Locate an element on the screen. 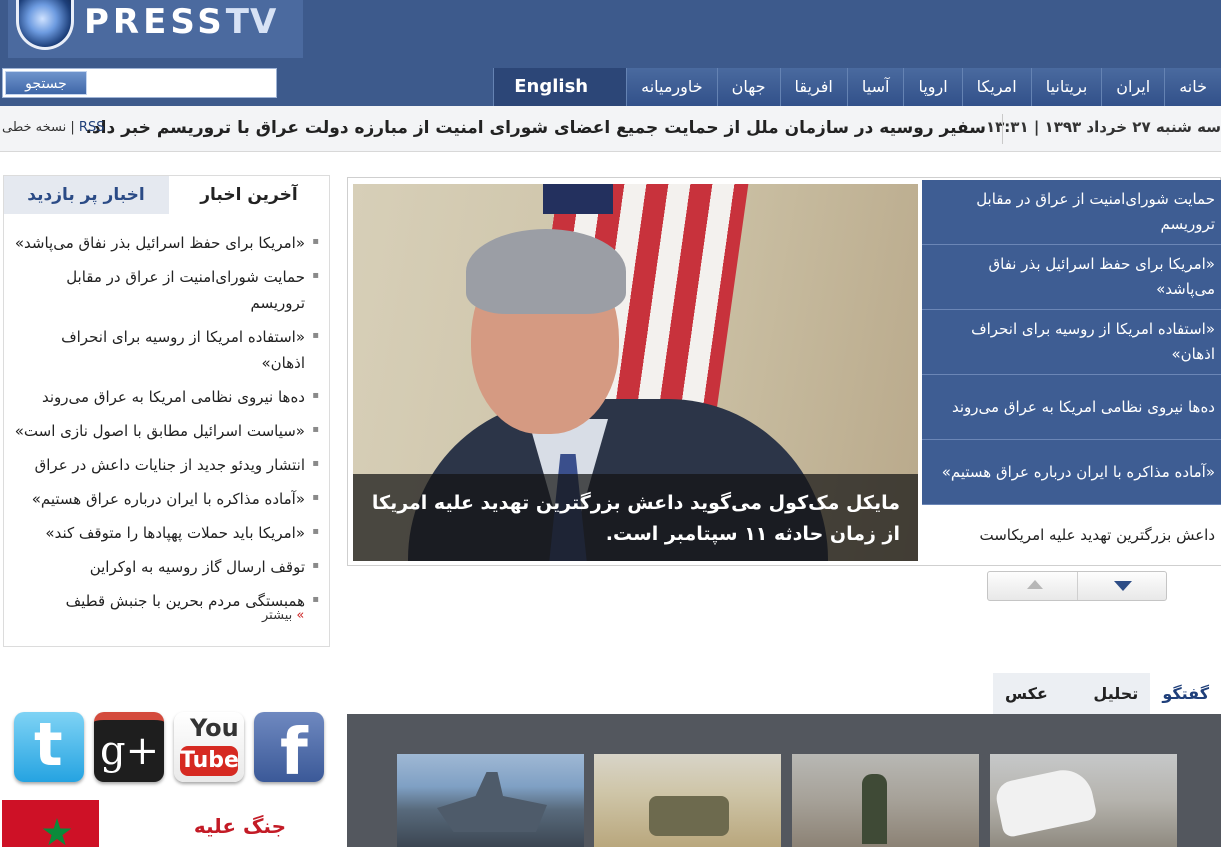  presstv-logo: PRESSTV is located at coordinates (155, 29).